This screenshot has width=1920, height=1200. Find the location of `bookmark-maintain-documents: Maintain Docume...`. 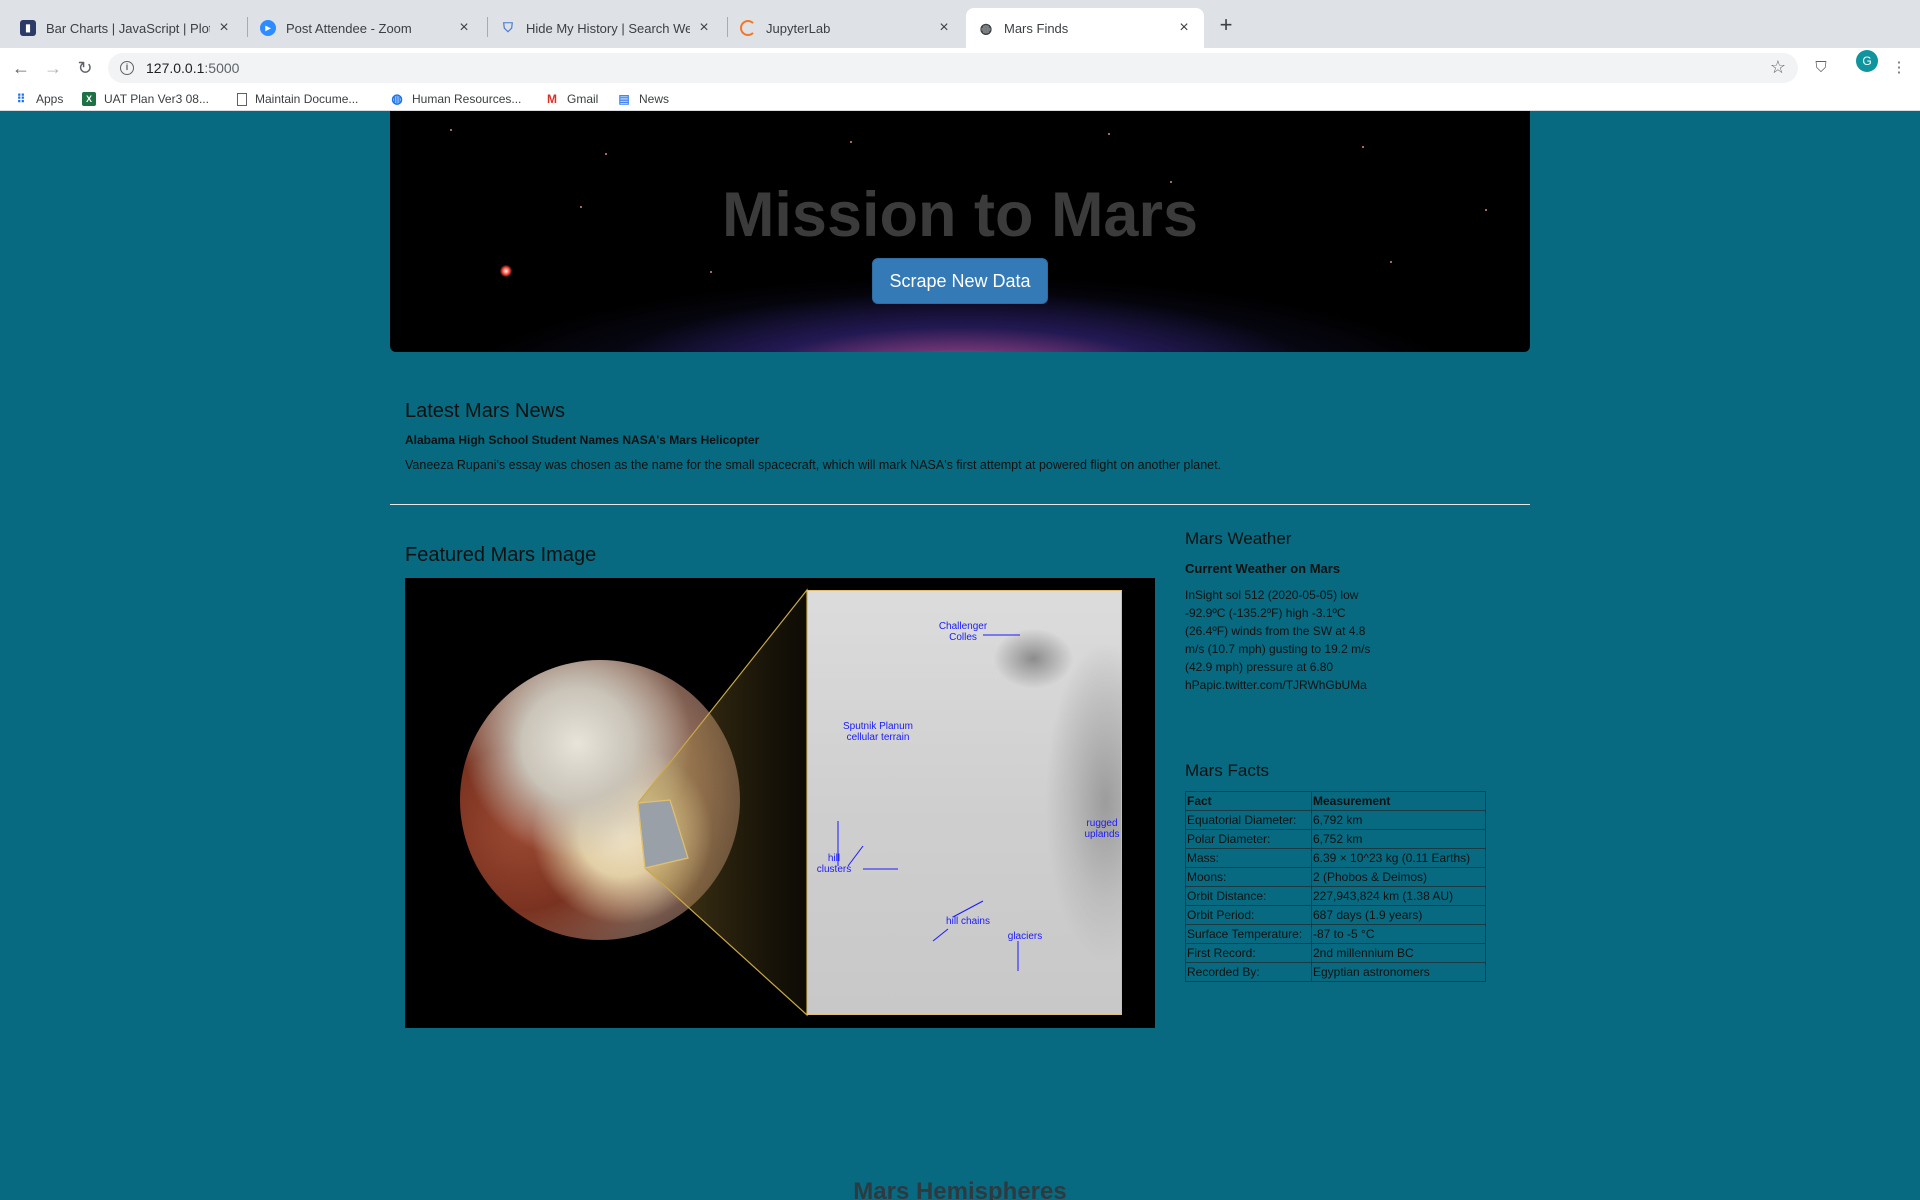

bookmark-maintain-documents: Maintain Docume... is located at coordinates (297, 99).